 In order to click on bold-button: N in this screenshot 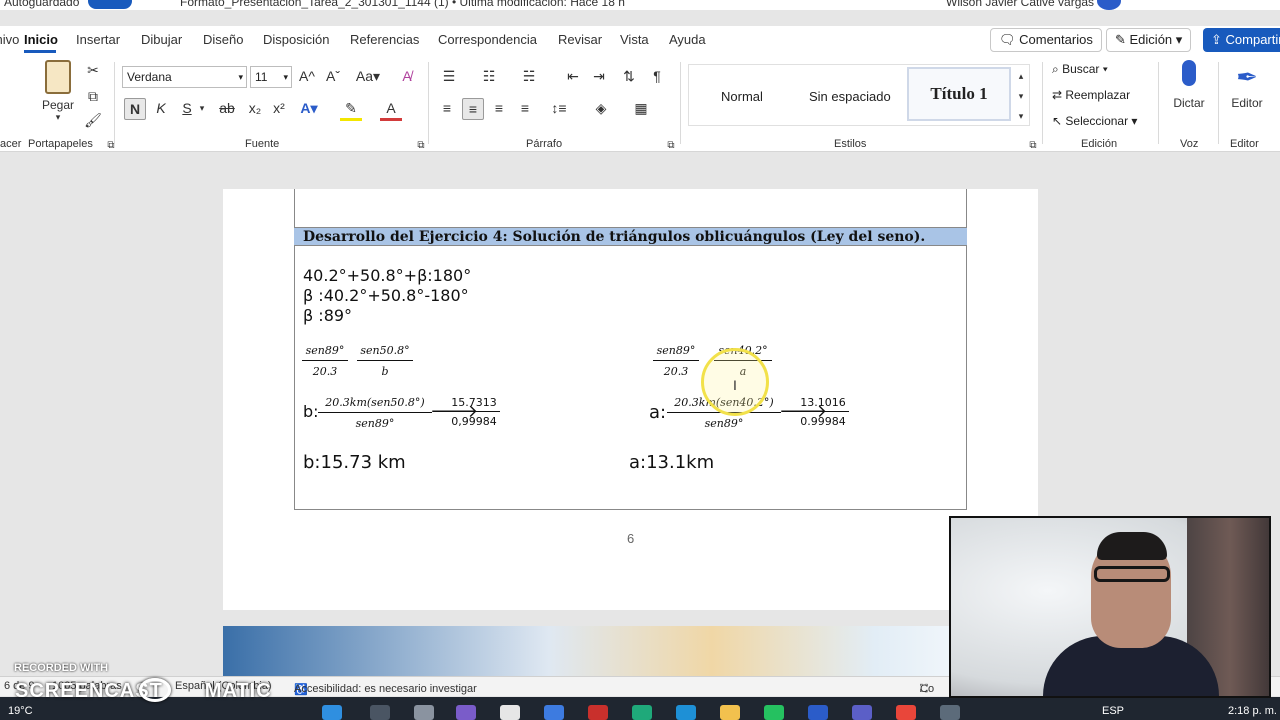, I will do `click(135, 109)`.